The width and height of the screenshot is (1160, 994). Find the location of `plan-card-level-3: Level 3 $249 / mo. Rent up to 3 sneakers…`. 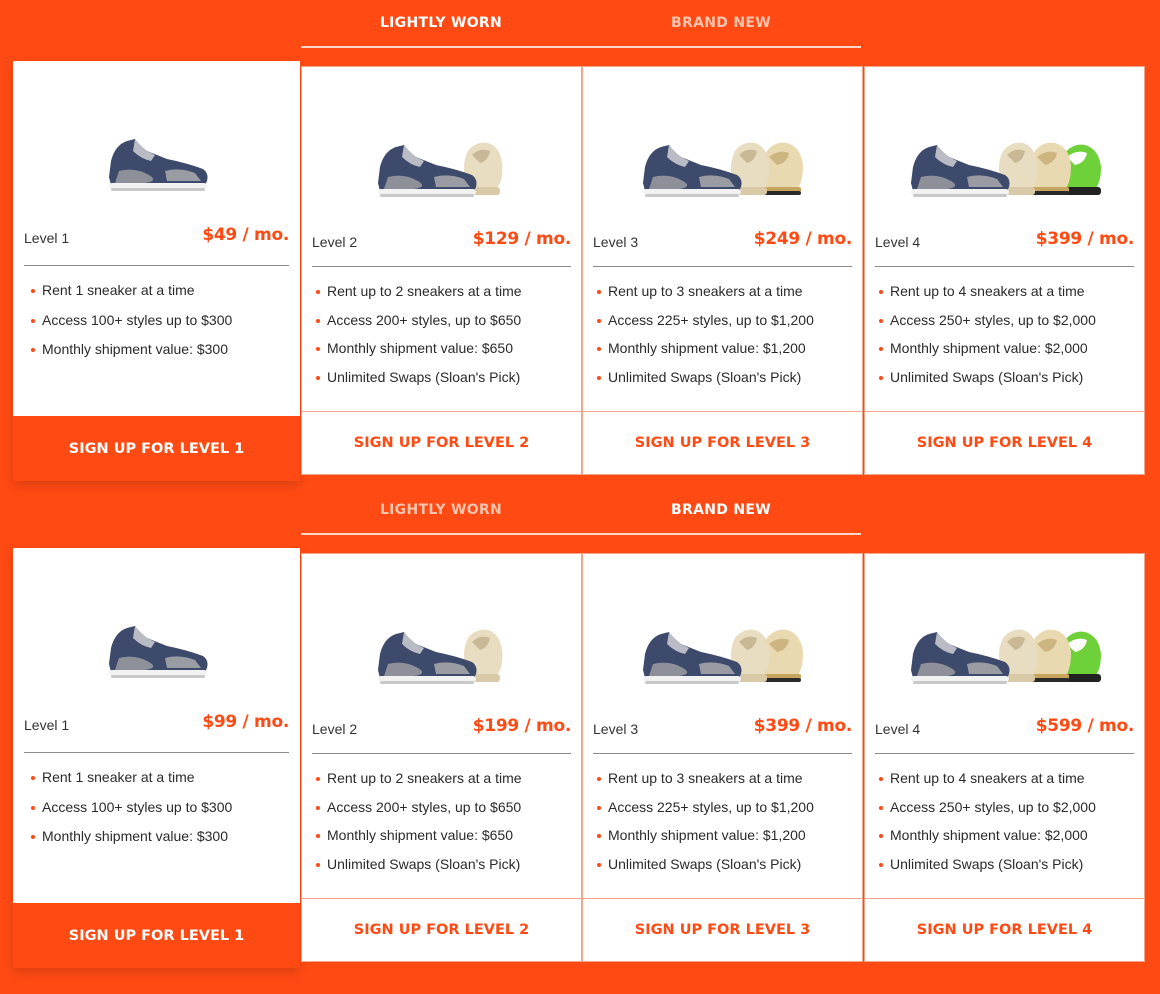

plan-card-level-3: Level 3 $249 / mo. Rent up to 3 sneakers… is located at coordinates (722, 270).